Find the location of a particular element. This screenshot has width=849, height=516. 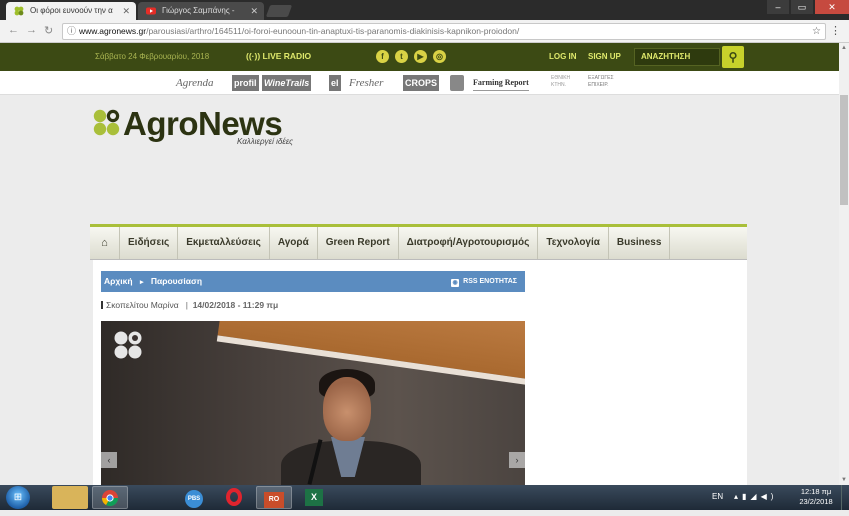

radio-icon: ((·)) is located at coordinates (253, 56).